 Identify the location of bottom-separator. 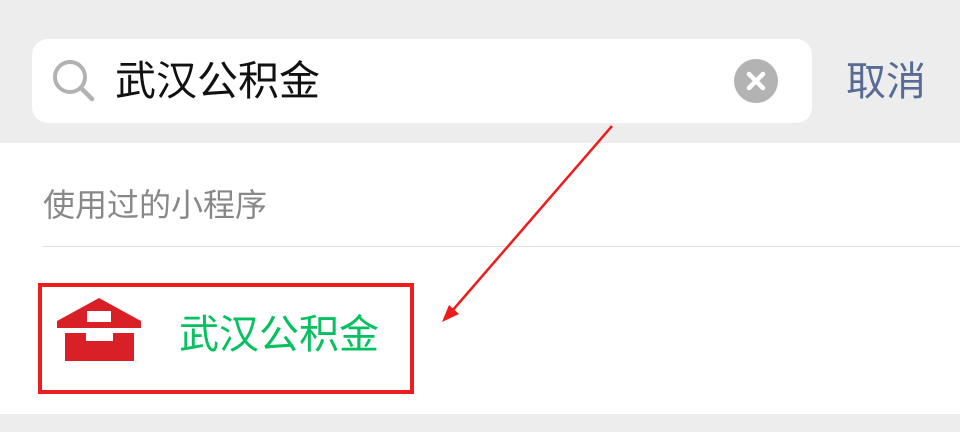
(480, 423).